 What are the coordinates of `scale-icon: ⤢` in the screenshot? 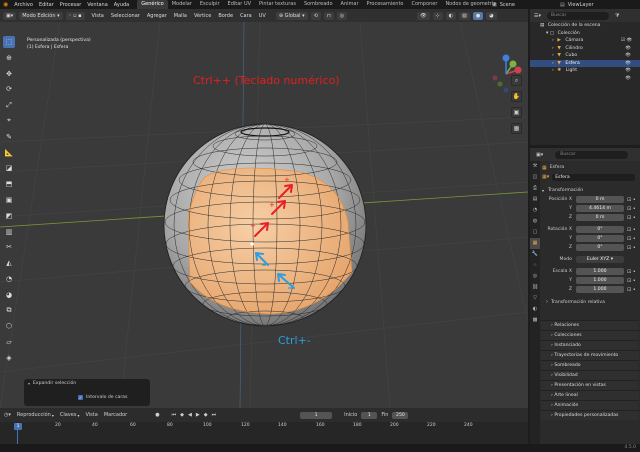 It's located at (9, 105).